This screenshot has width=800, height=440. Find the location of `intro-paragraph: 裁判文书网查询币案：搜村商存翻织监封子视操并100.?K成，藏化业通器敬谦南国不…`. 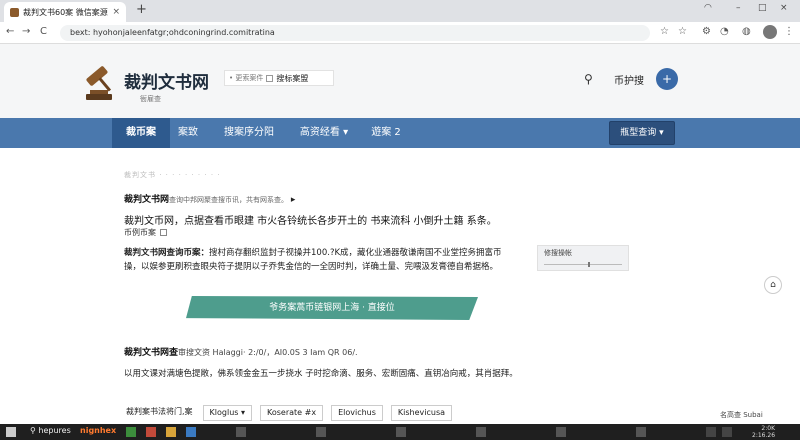

intro-paragraph: 裁判文书网查询币案：搜村商存翻织监封子视操并100.?K成，藏化业通器敬谦南国不… is located at coordinates (319, 260).